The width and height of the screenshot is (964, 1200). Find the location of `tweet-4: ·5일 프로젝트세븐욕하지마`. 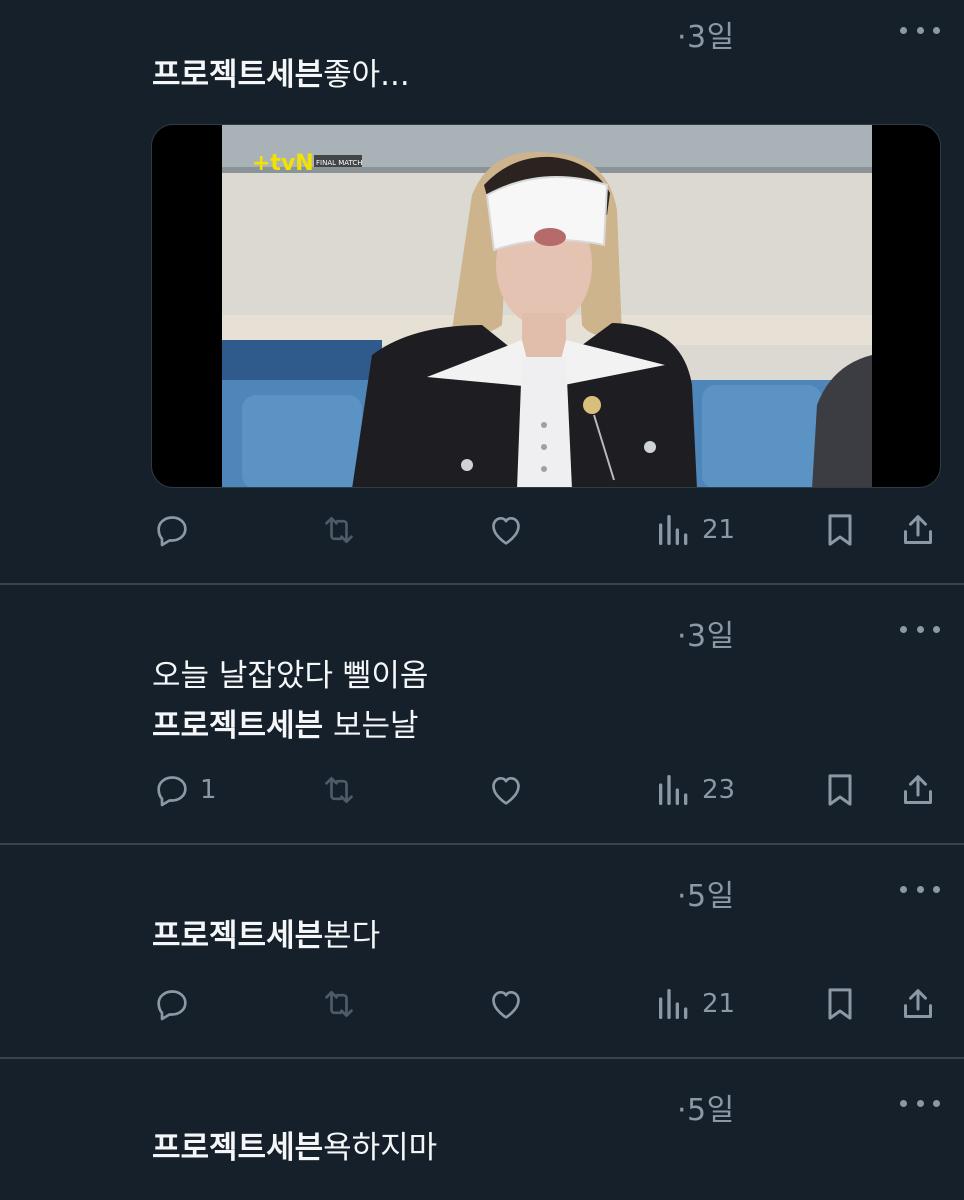

tweet-4: ·5일 프로젝트세븐욕하지마 is located at coordinates (482, 1129).